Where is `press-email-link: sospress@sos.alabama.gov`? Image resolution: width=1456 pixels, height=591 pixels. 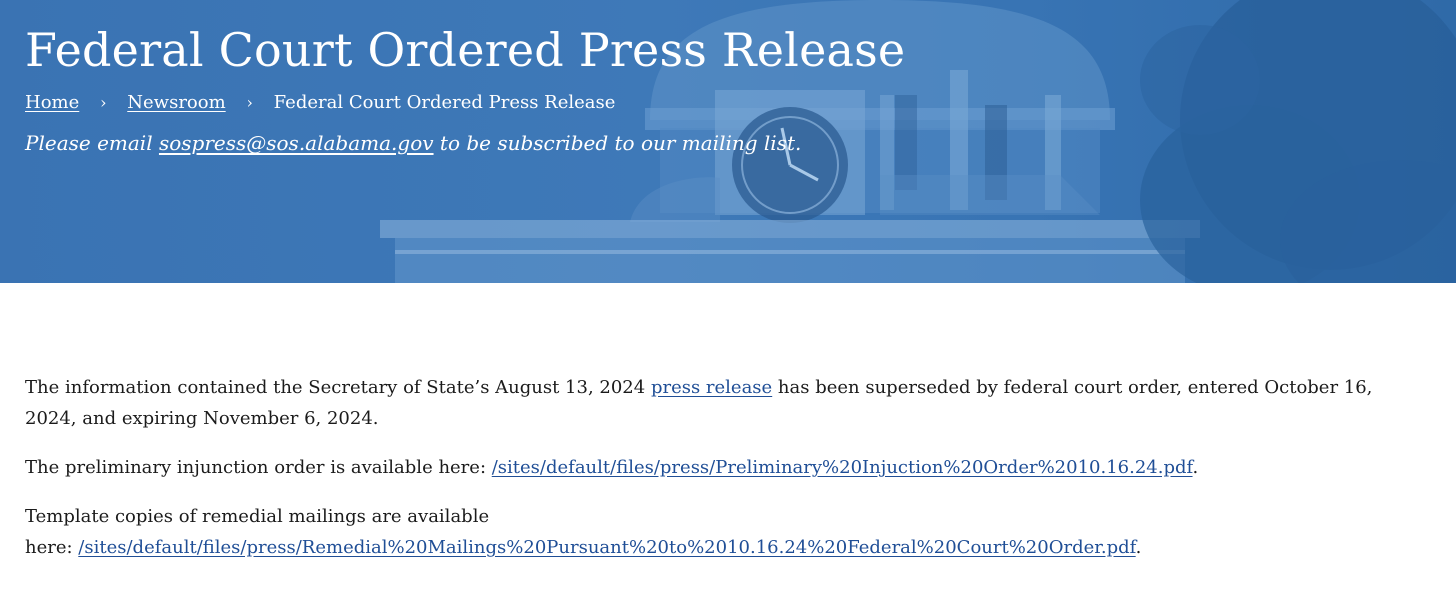 press-email-link: sospress@sos.alabama.gov is located at coordinates (296, 143).